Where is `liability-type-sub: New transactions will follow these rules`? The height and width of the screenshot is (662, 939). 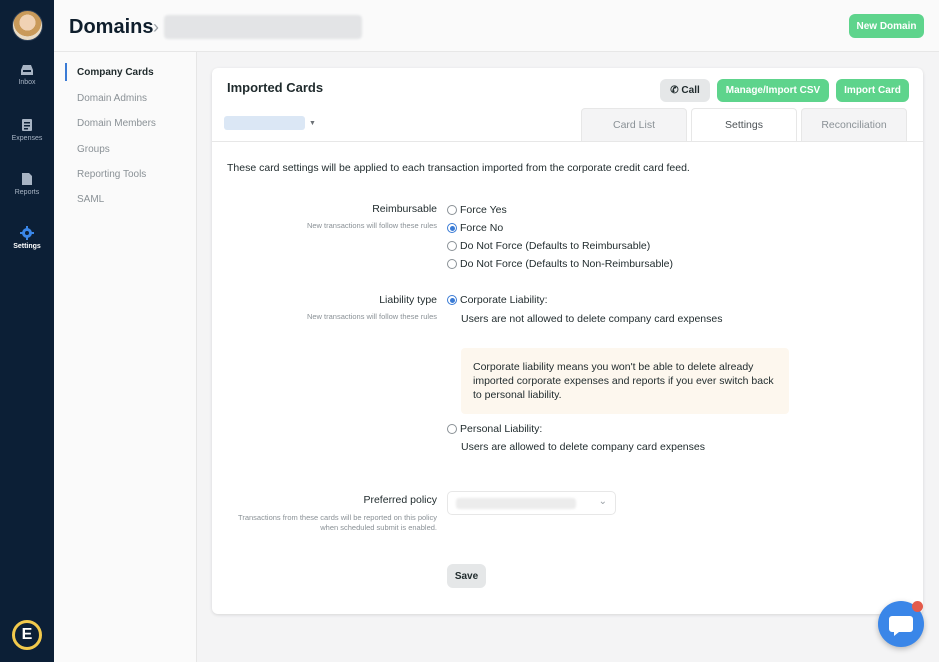 liability-type-sub: New transactions will follow these rules is located at coordinates (371, 316).